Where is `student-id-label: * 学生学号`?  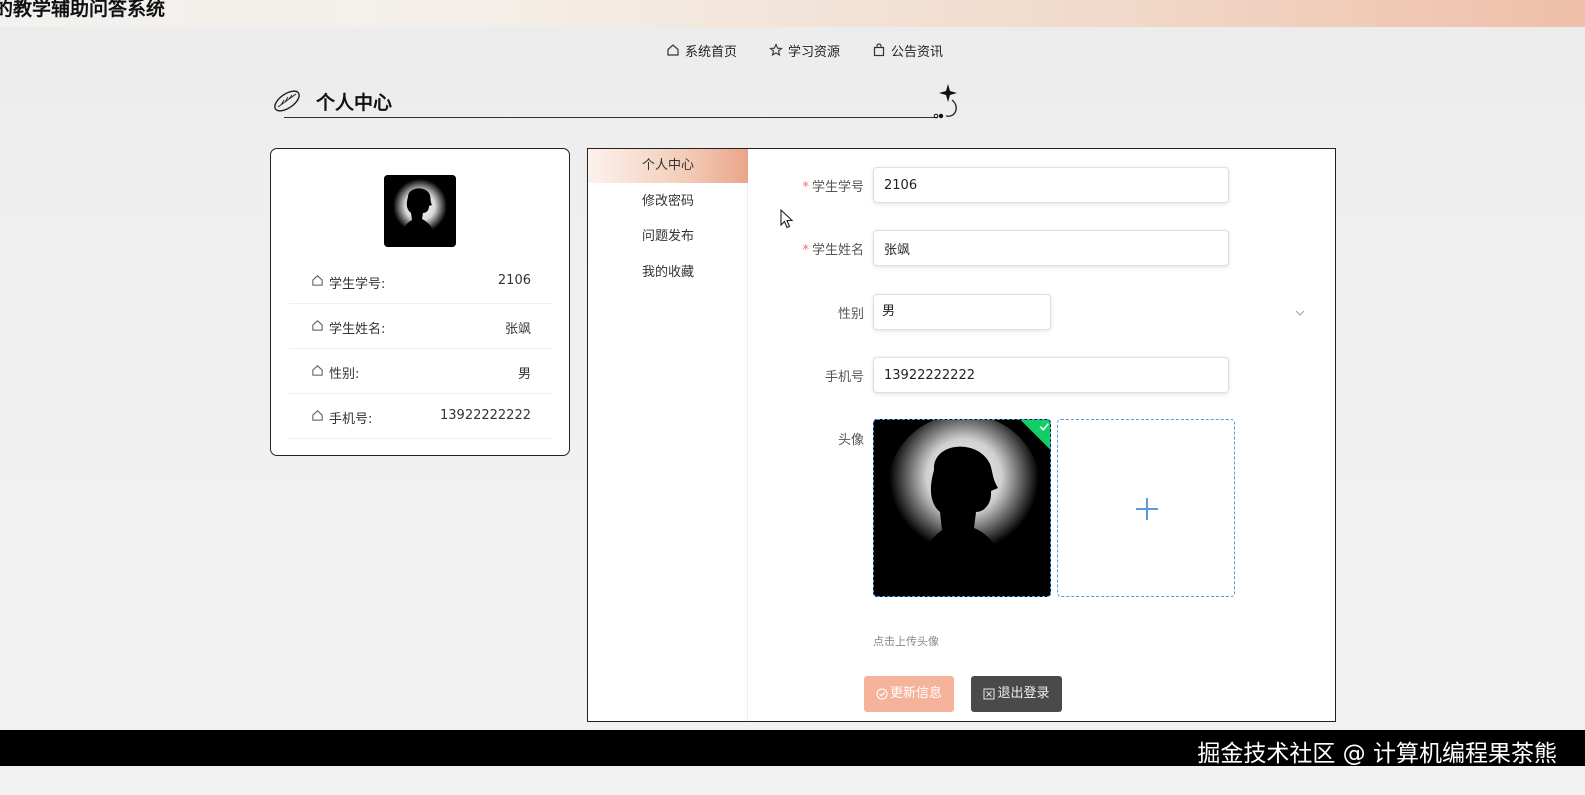 student-id-label: * 学生学号 is located at coordinates (824, 185).